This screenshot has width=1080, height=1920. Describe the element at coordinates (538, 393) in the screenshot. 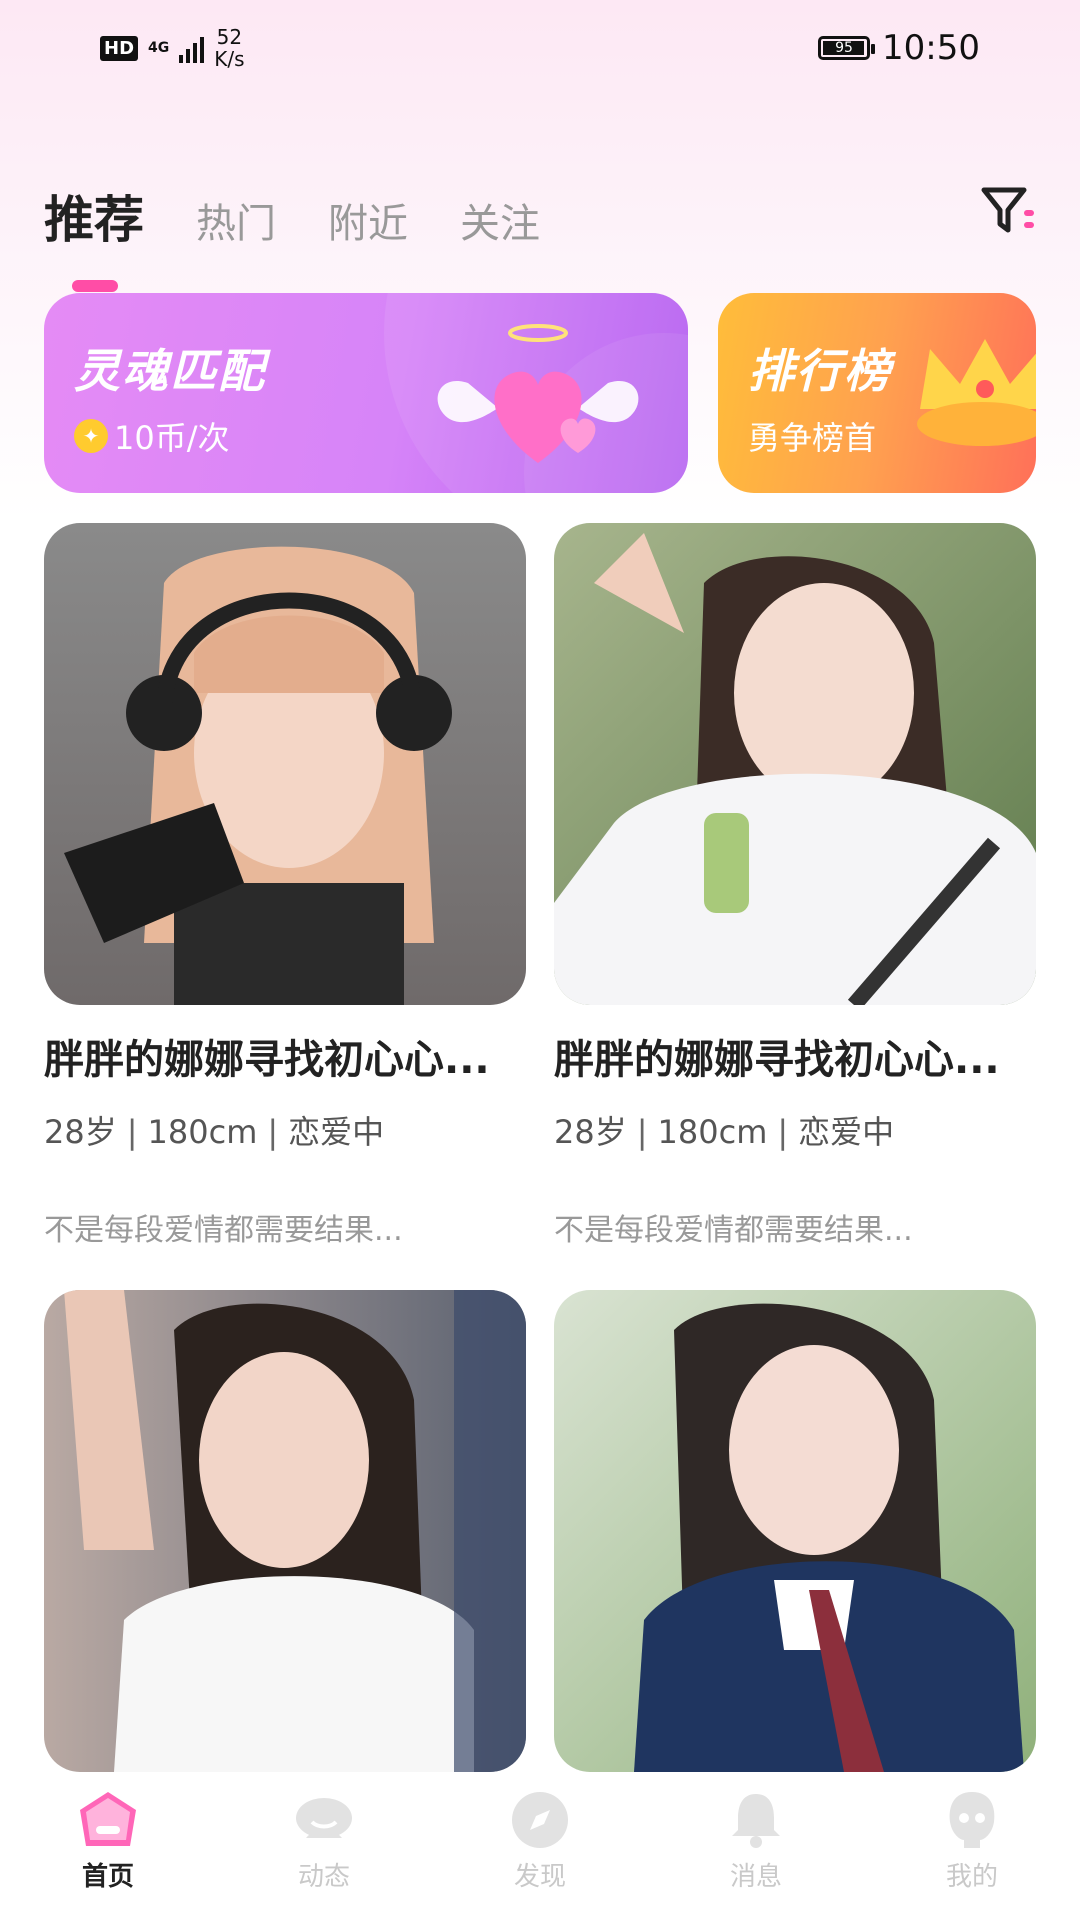

I see `winged-heart-icon` at that location.